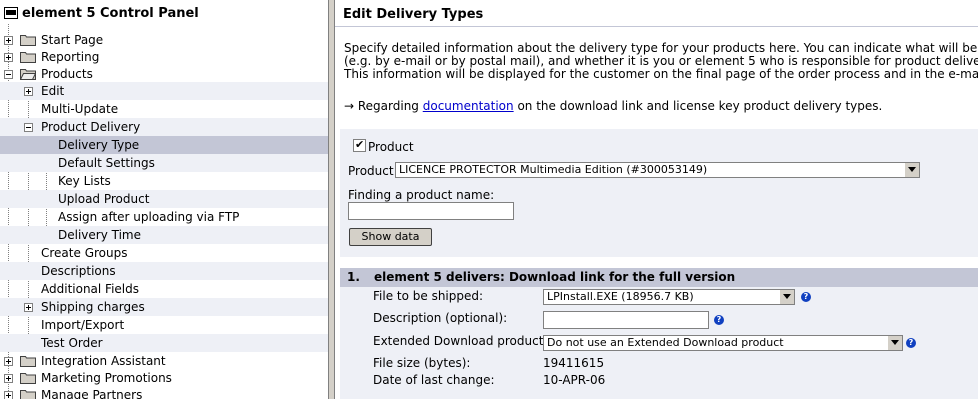 The width and height of the screenshot is (978, 399). Describe the element at coordinates (106, 378) in the screenshot. I see `tree-item-label: Marketing Promotions` at that location.